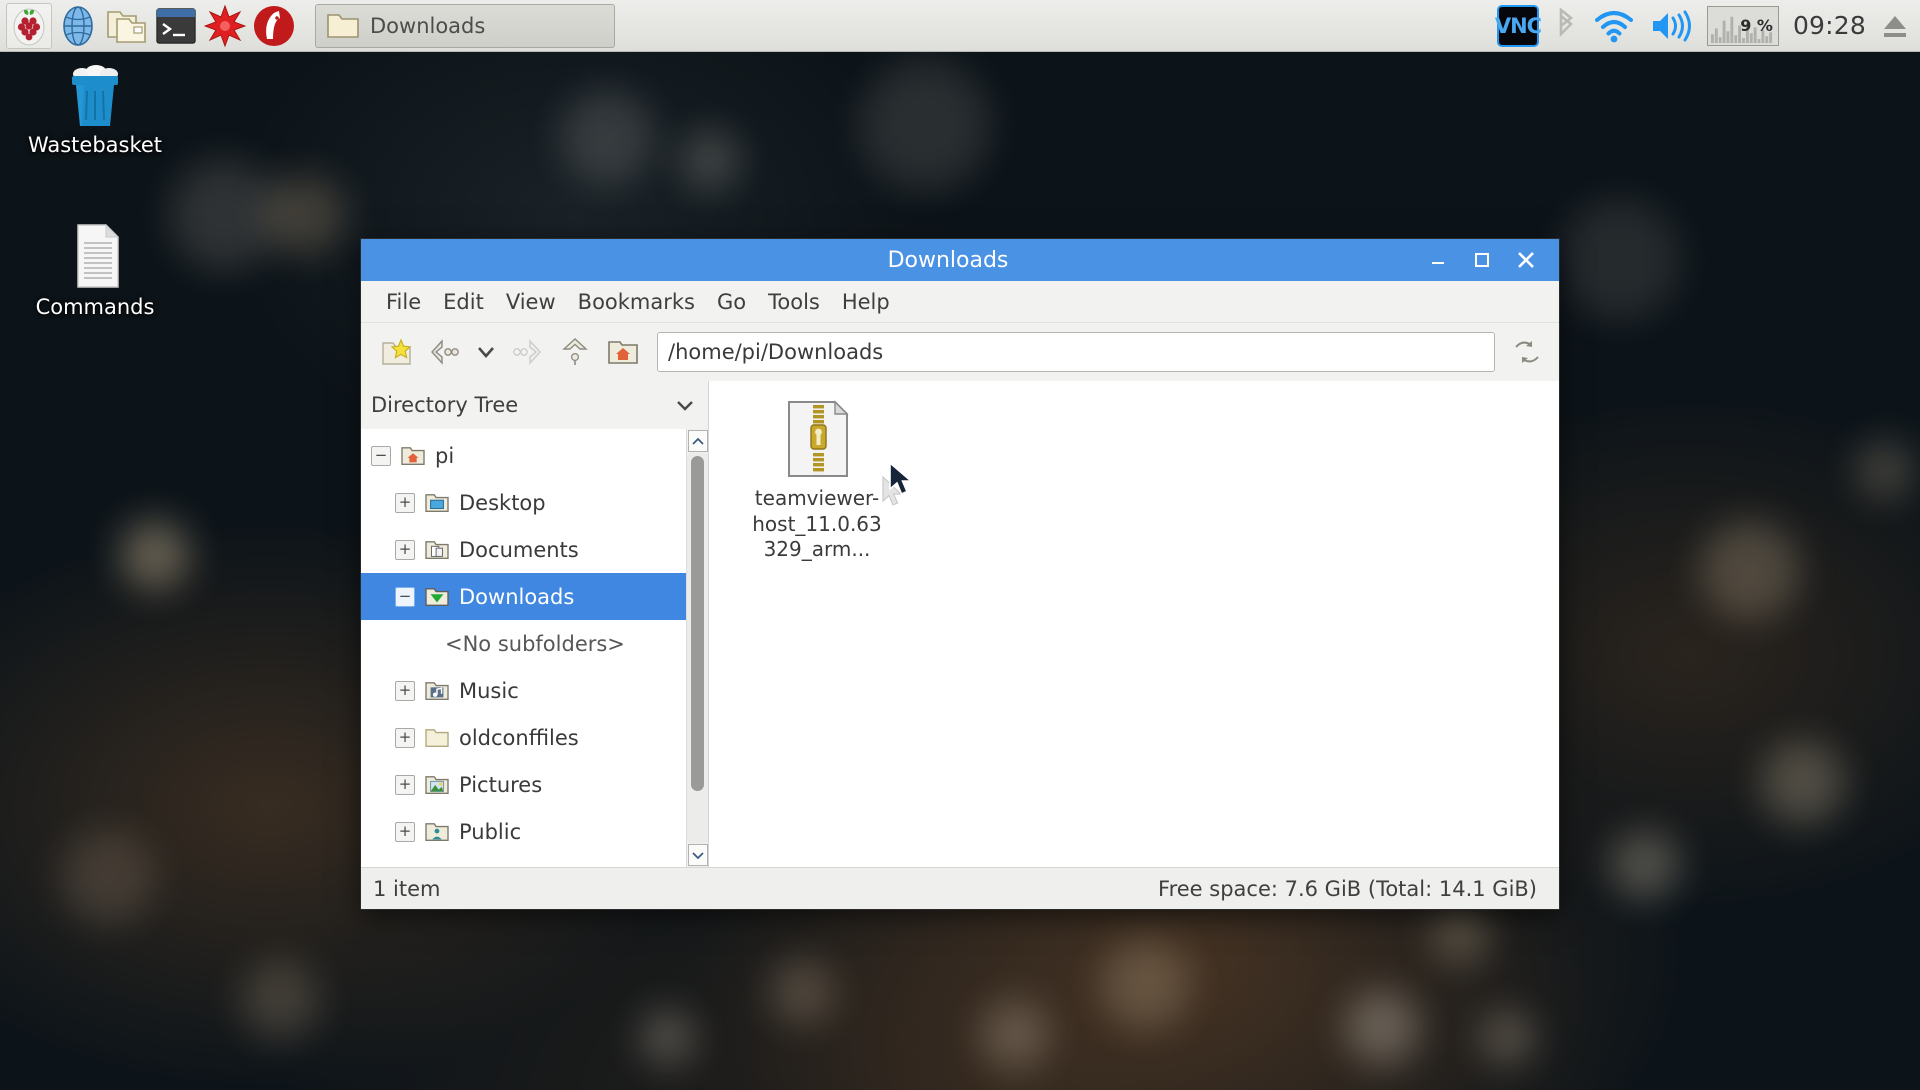 This screenshot has height=1090, width=1920. Describe the element at coordinates (501, 784) in the screenshot. I see `tree-item-label: Pictures` at that location.